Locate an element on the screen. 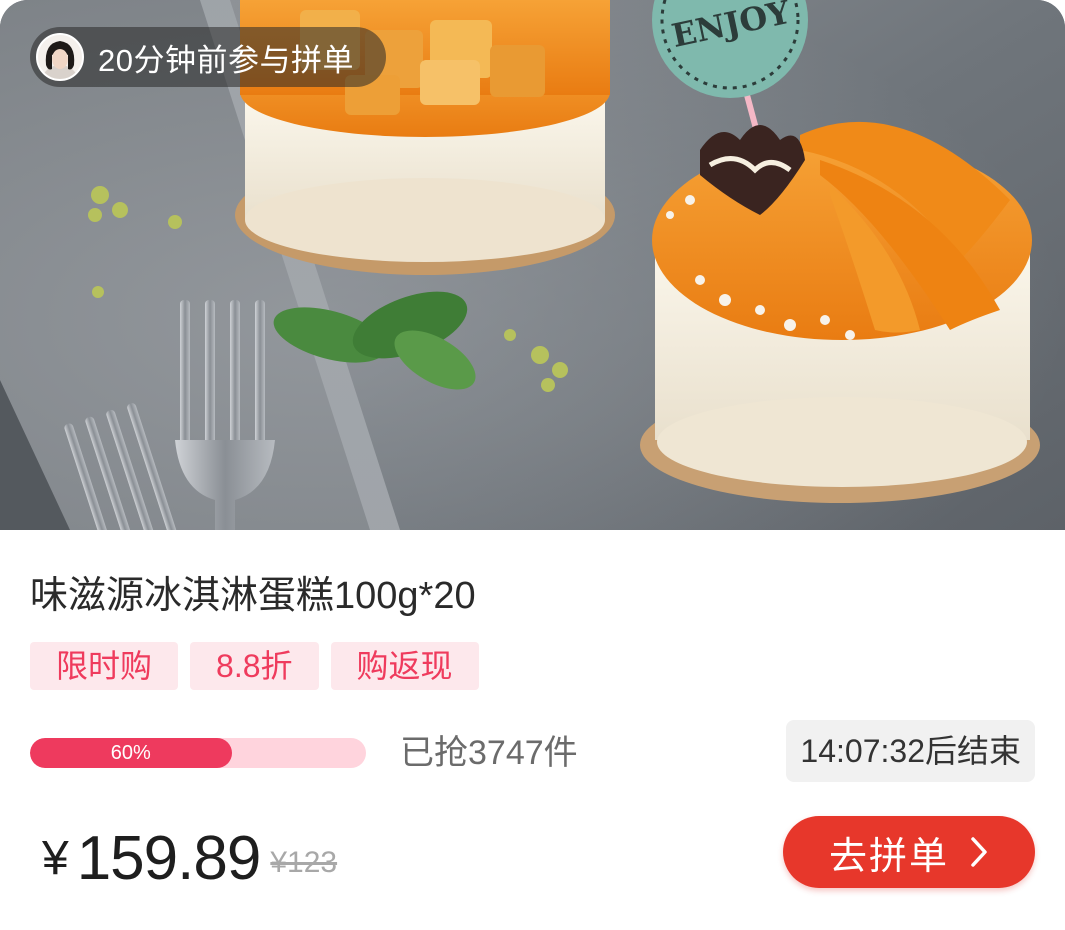 The width and height of the screenshot is (1065, 930). original-price: ¥123 is located at coordinates (304, 862).